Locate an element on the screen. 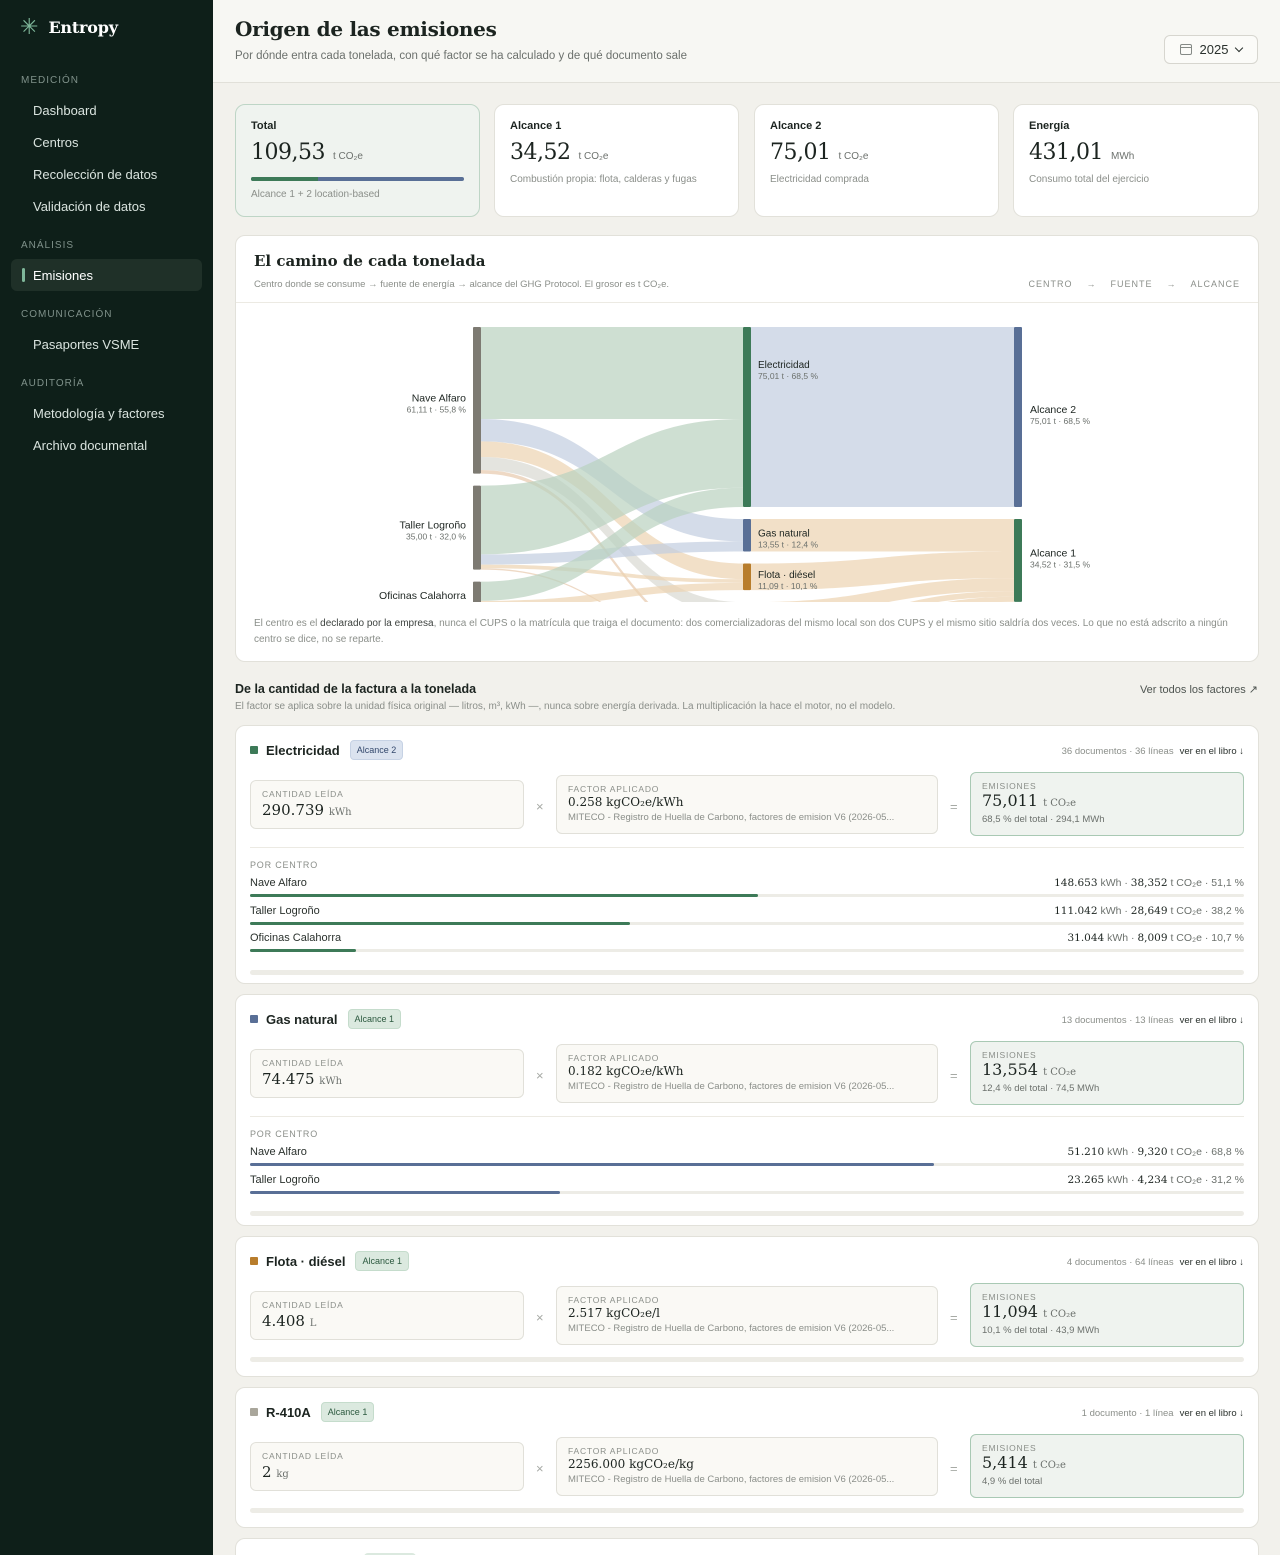 The width and height of the screenshot is (1280, 1555). quantity-value: 74.475 is located at coordinates (288, 1079).